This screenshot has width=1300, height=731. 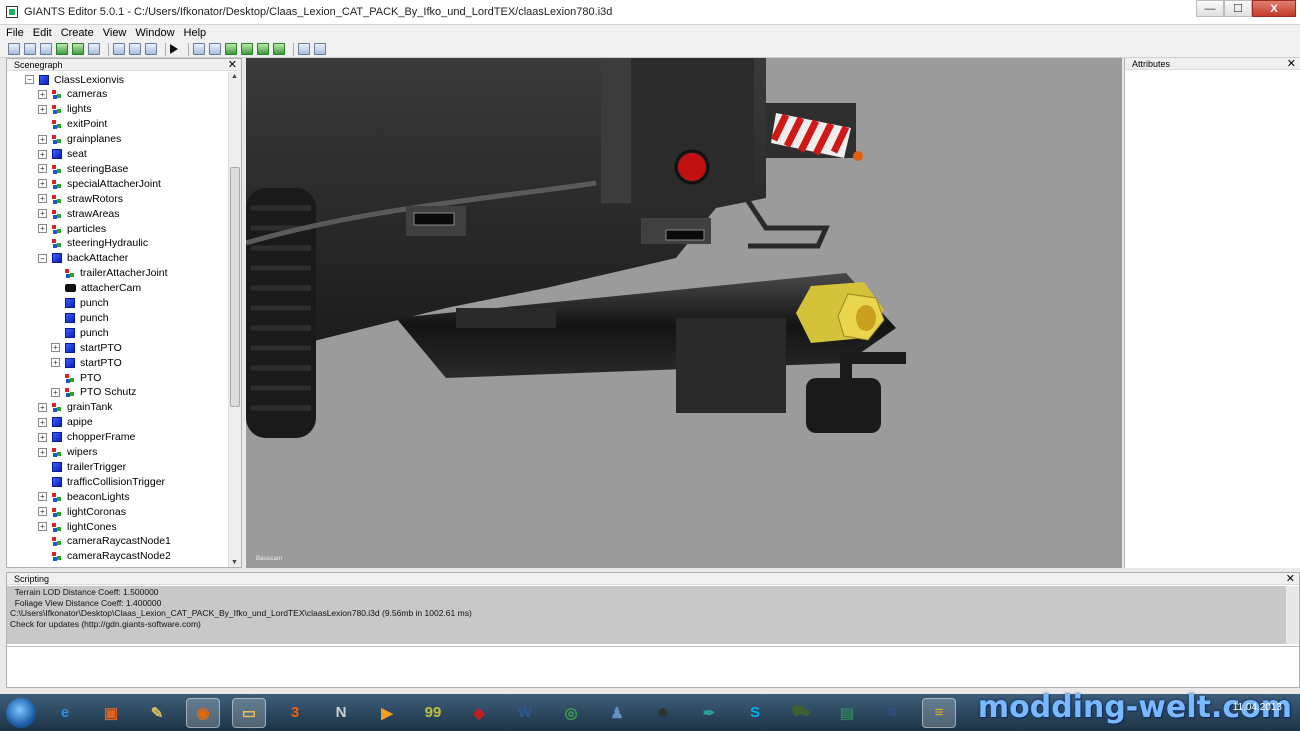 I want to click on select-tool-icon, so click(x=199, y=49).